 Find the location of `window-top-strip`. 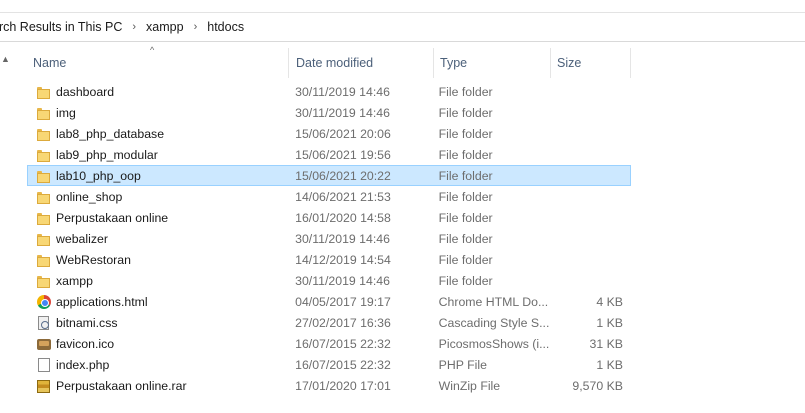

window-top-strip is located at coordinates (402, 6).